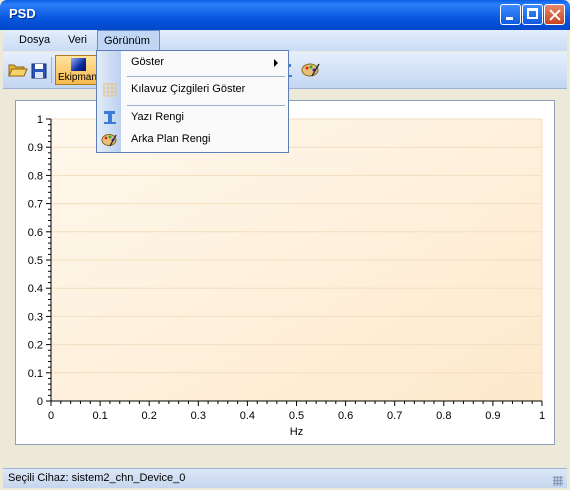  Describe the element at coordinates (35, 317) in the screenshot. I see `y-tick-label: 0.3` at that location.